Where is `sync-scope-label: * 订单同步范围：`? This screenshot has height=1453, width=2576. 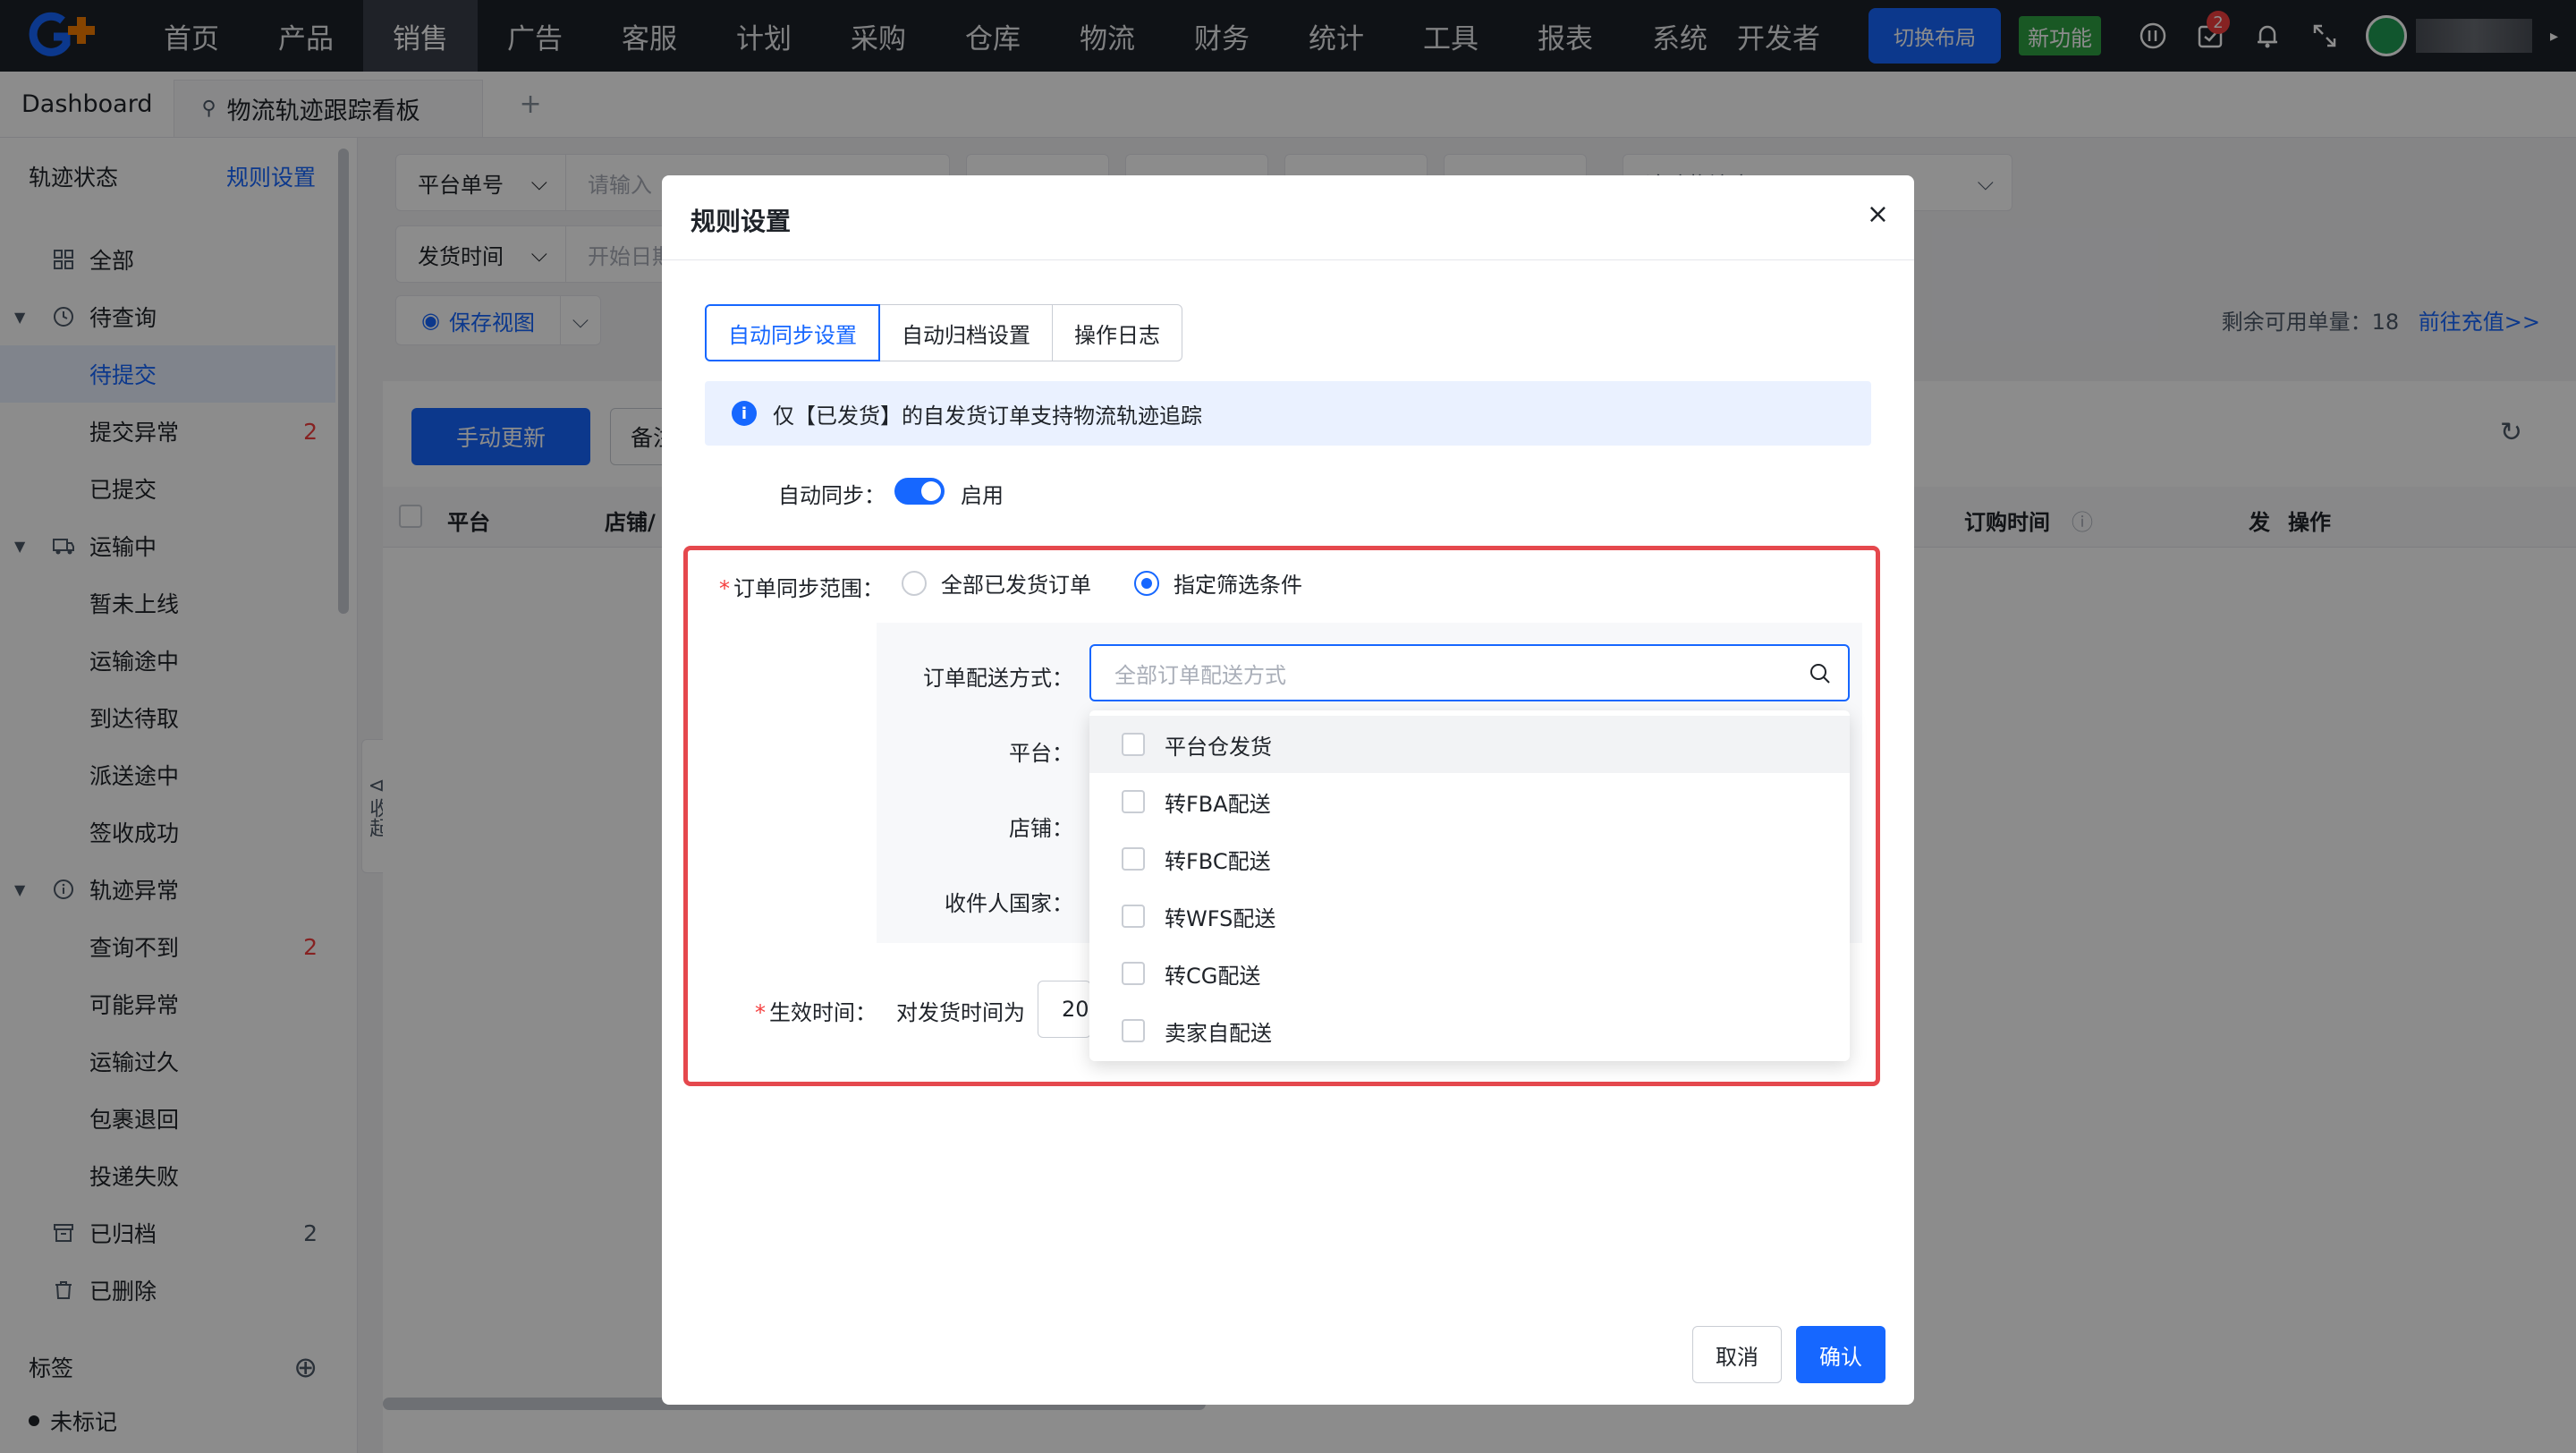
sync-scope-label: * 订单同步范围： is located at coordinates (801, 588).